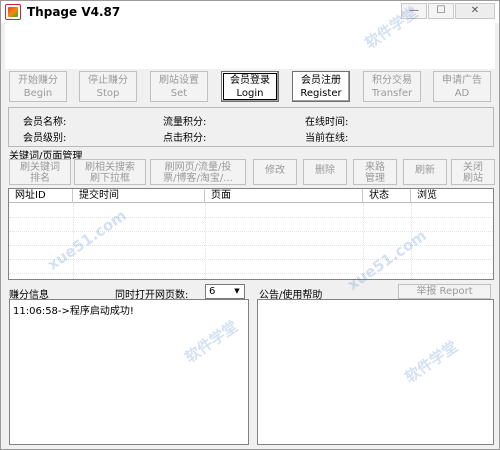 The height and width of the screenshot is (450, 500). I want to click on related-search-label-1: 刷相关搜索, so click(110, 167).